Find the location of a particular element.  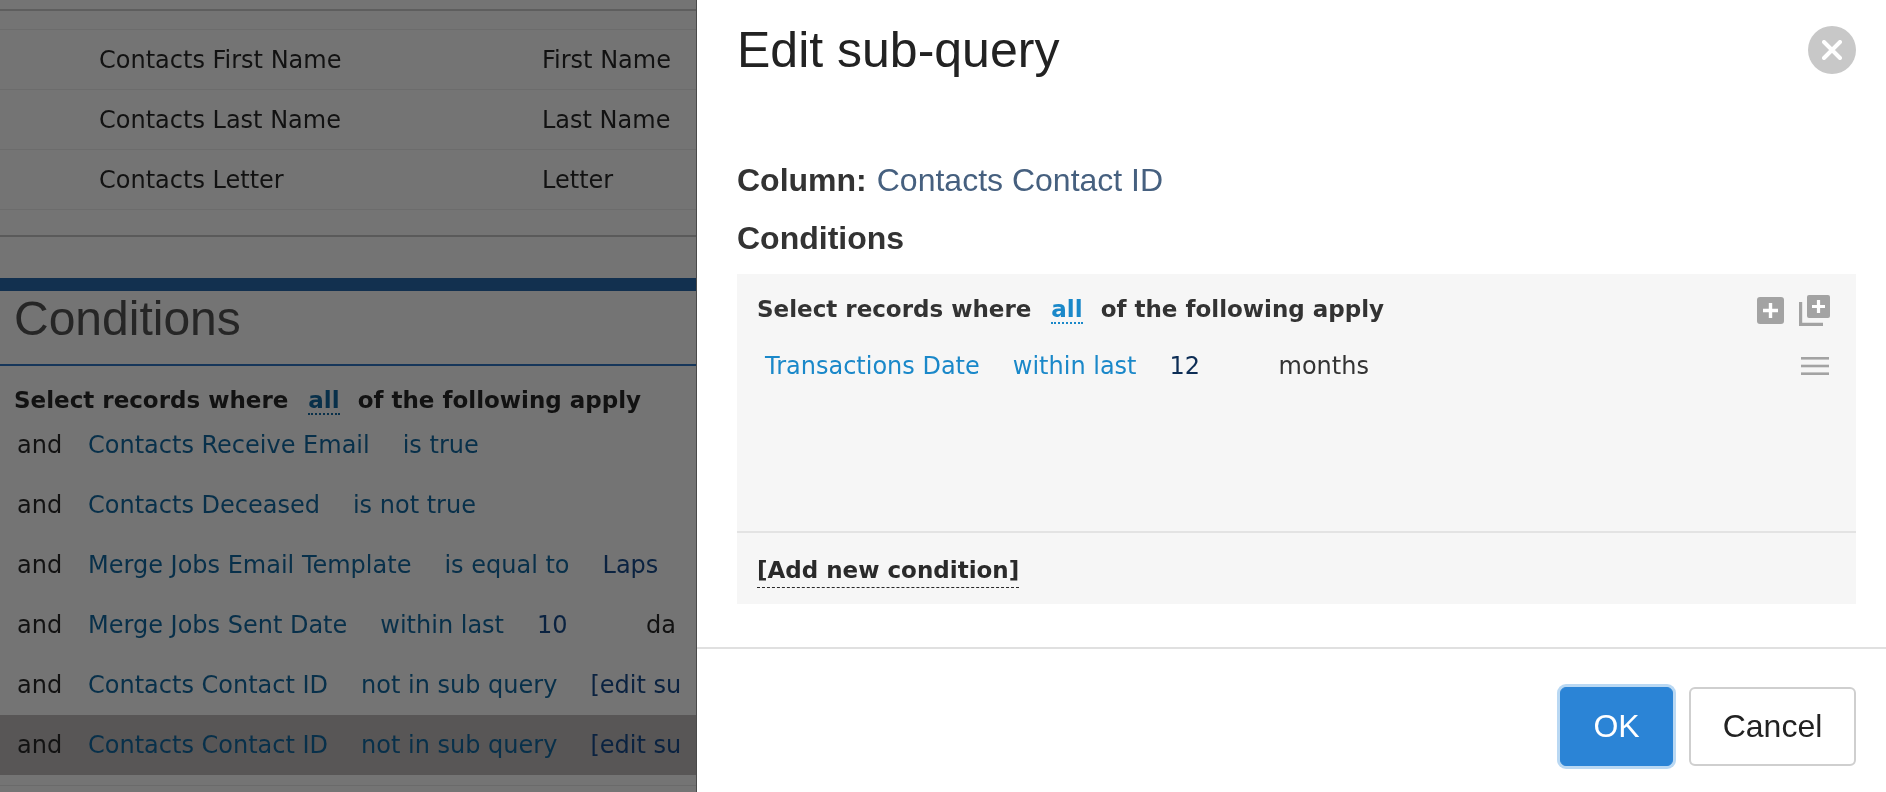

menu-icon is located at coordinates (1815, 366).